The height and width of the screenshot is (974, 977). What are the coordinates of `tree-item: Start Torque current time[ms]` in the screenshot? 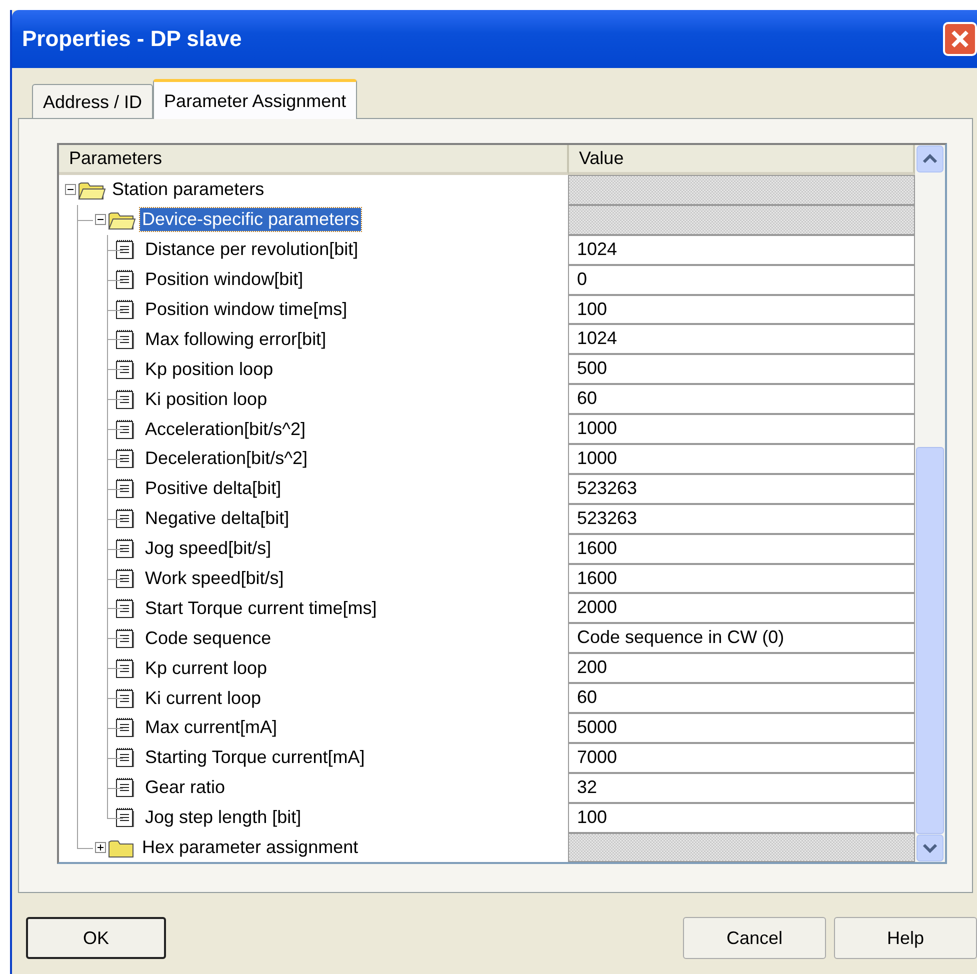 It's located at (261, 608).